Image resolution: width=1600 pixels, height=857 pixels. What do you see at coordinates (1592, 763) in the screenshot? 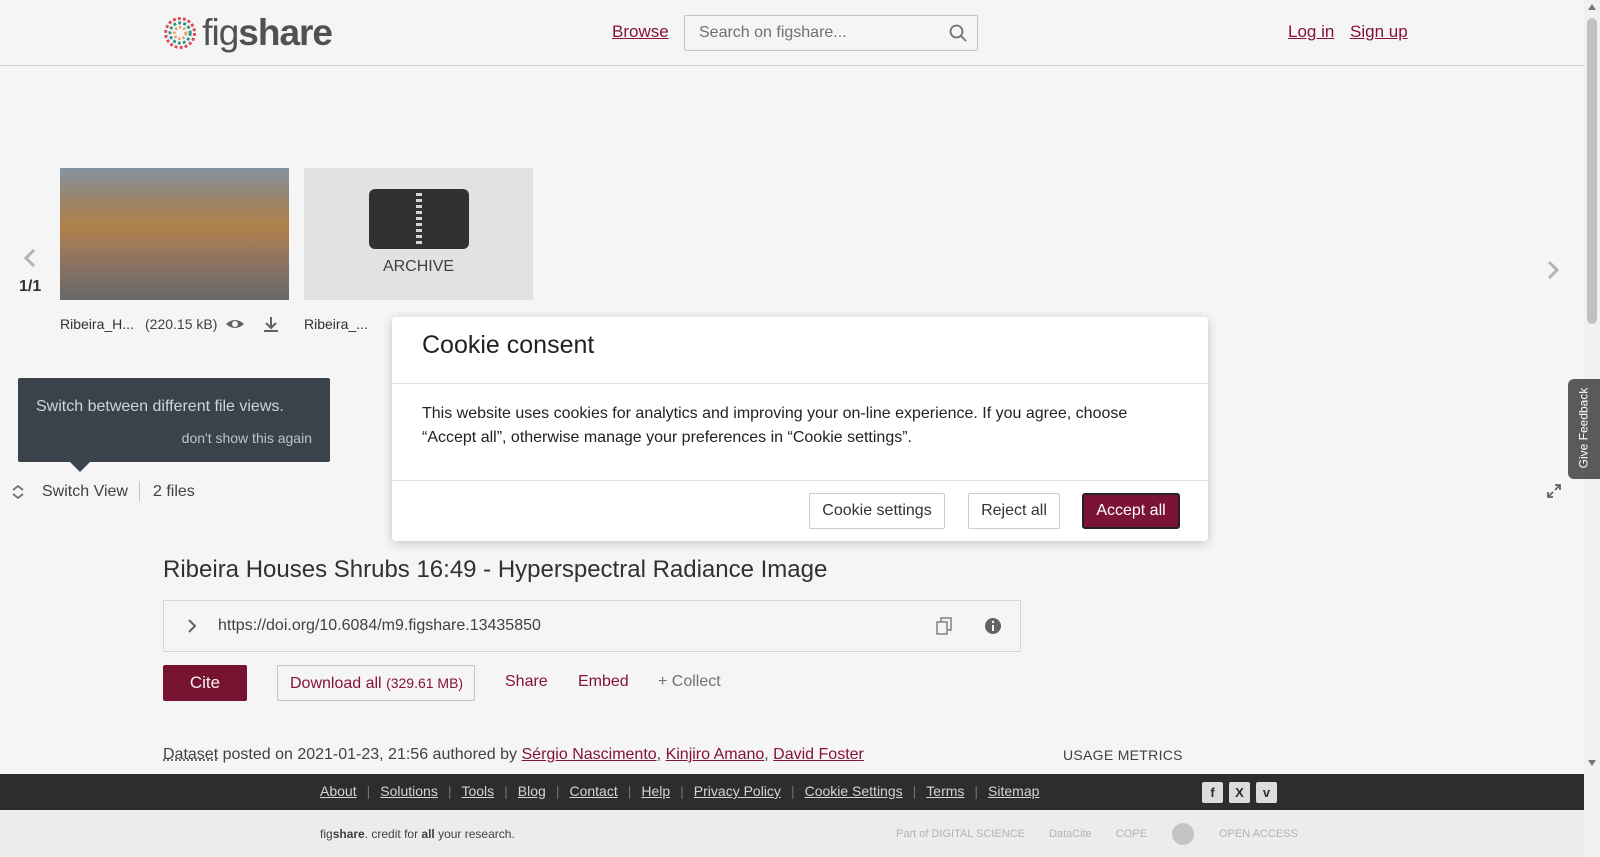
I see `scroll-down-icon` at bounding box center [1592, 763].